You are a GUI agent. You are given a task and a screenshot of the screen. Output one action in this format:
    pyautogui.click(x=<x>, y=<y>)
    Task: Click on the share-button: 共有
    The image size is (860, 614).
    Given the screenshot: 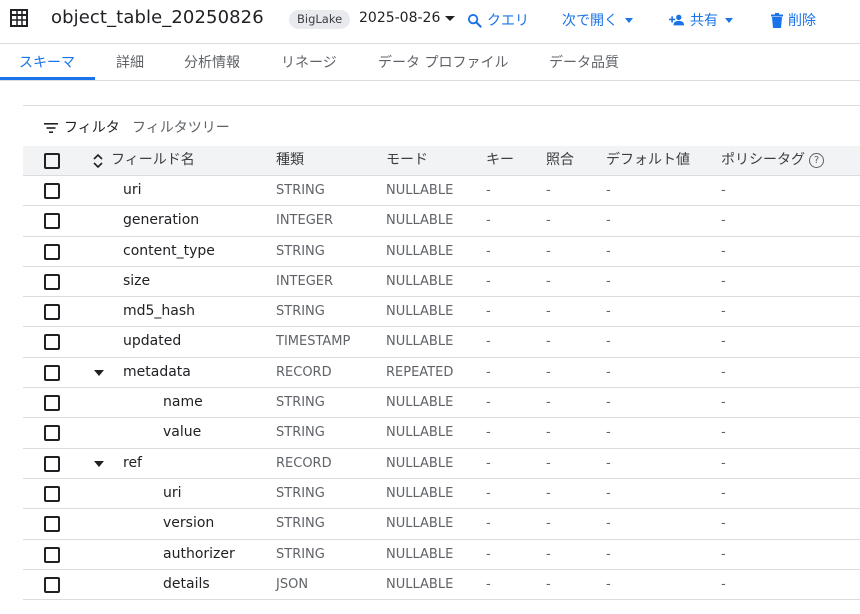 What is the action you would take?
    pyautogui.click(x=701, y=20)
    